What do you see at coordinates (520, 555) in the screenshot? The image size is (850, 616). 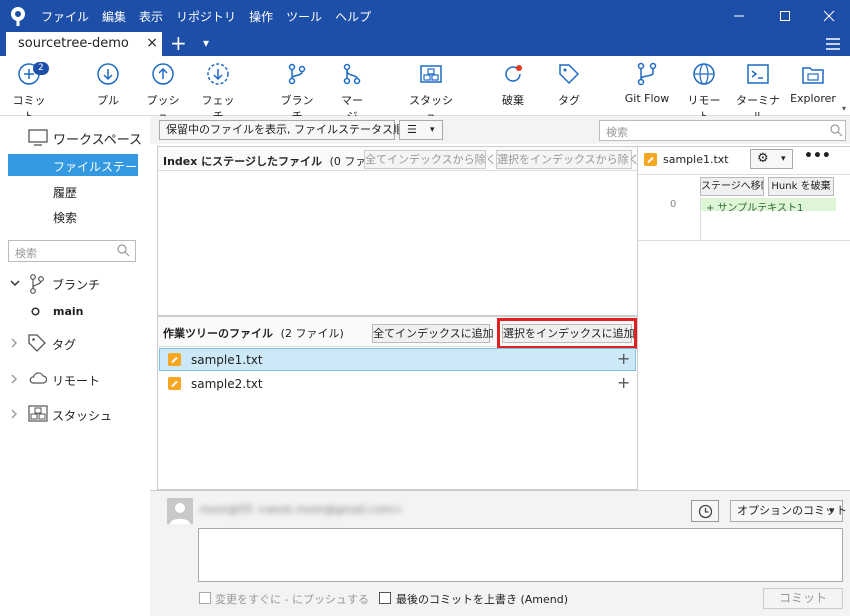 I see `commit-message-input` at bounding box center [520, 555].